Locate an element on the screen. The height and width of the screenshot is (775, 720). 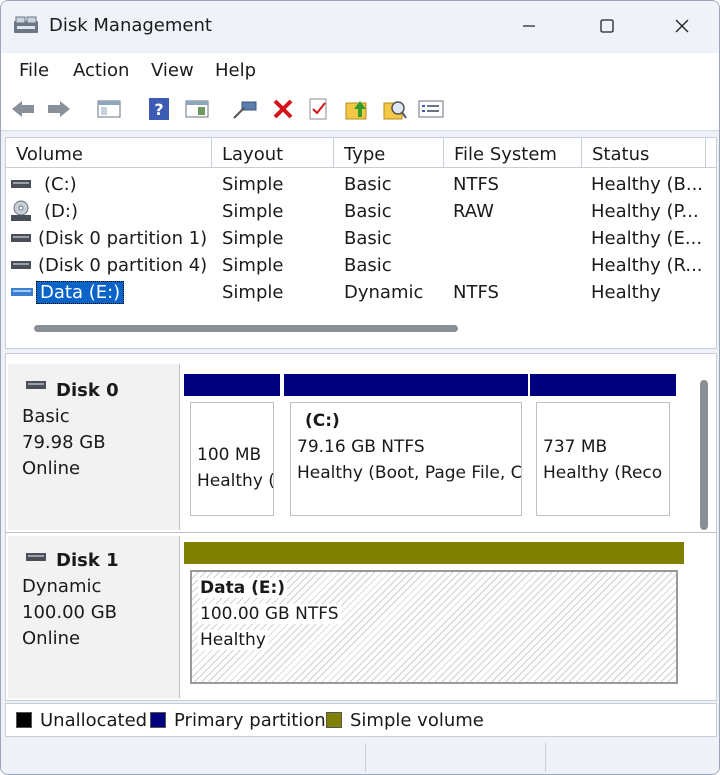
delete-button is located at coordinates (283, 109).